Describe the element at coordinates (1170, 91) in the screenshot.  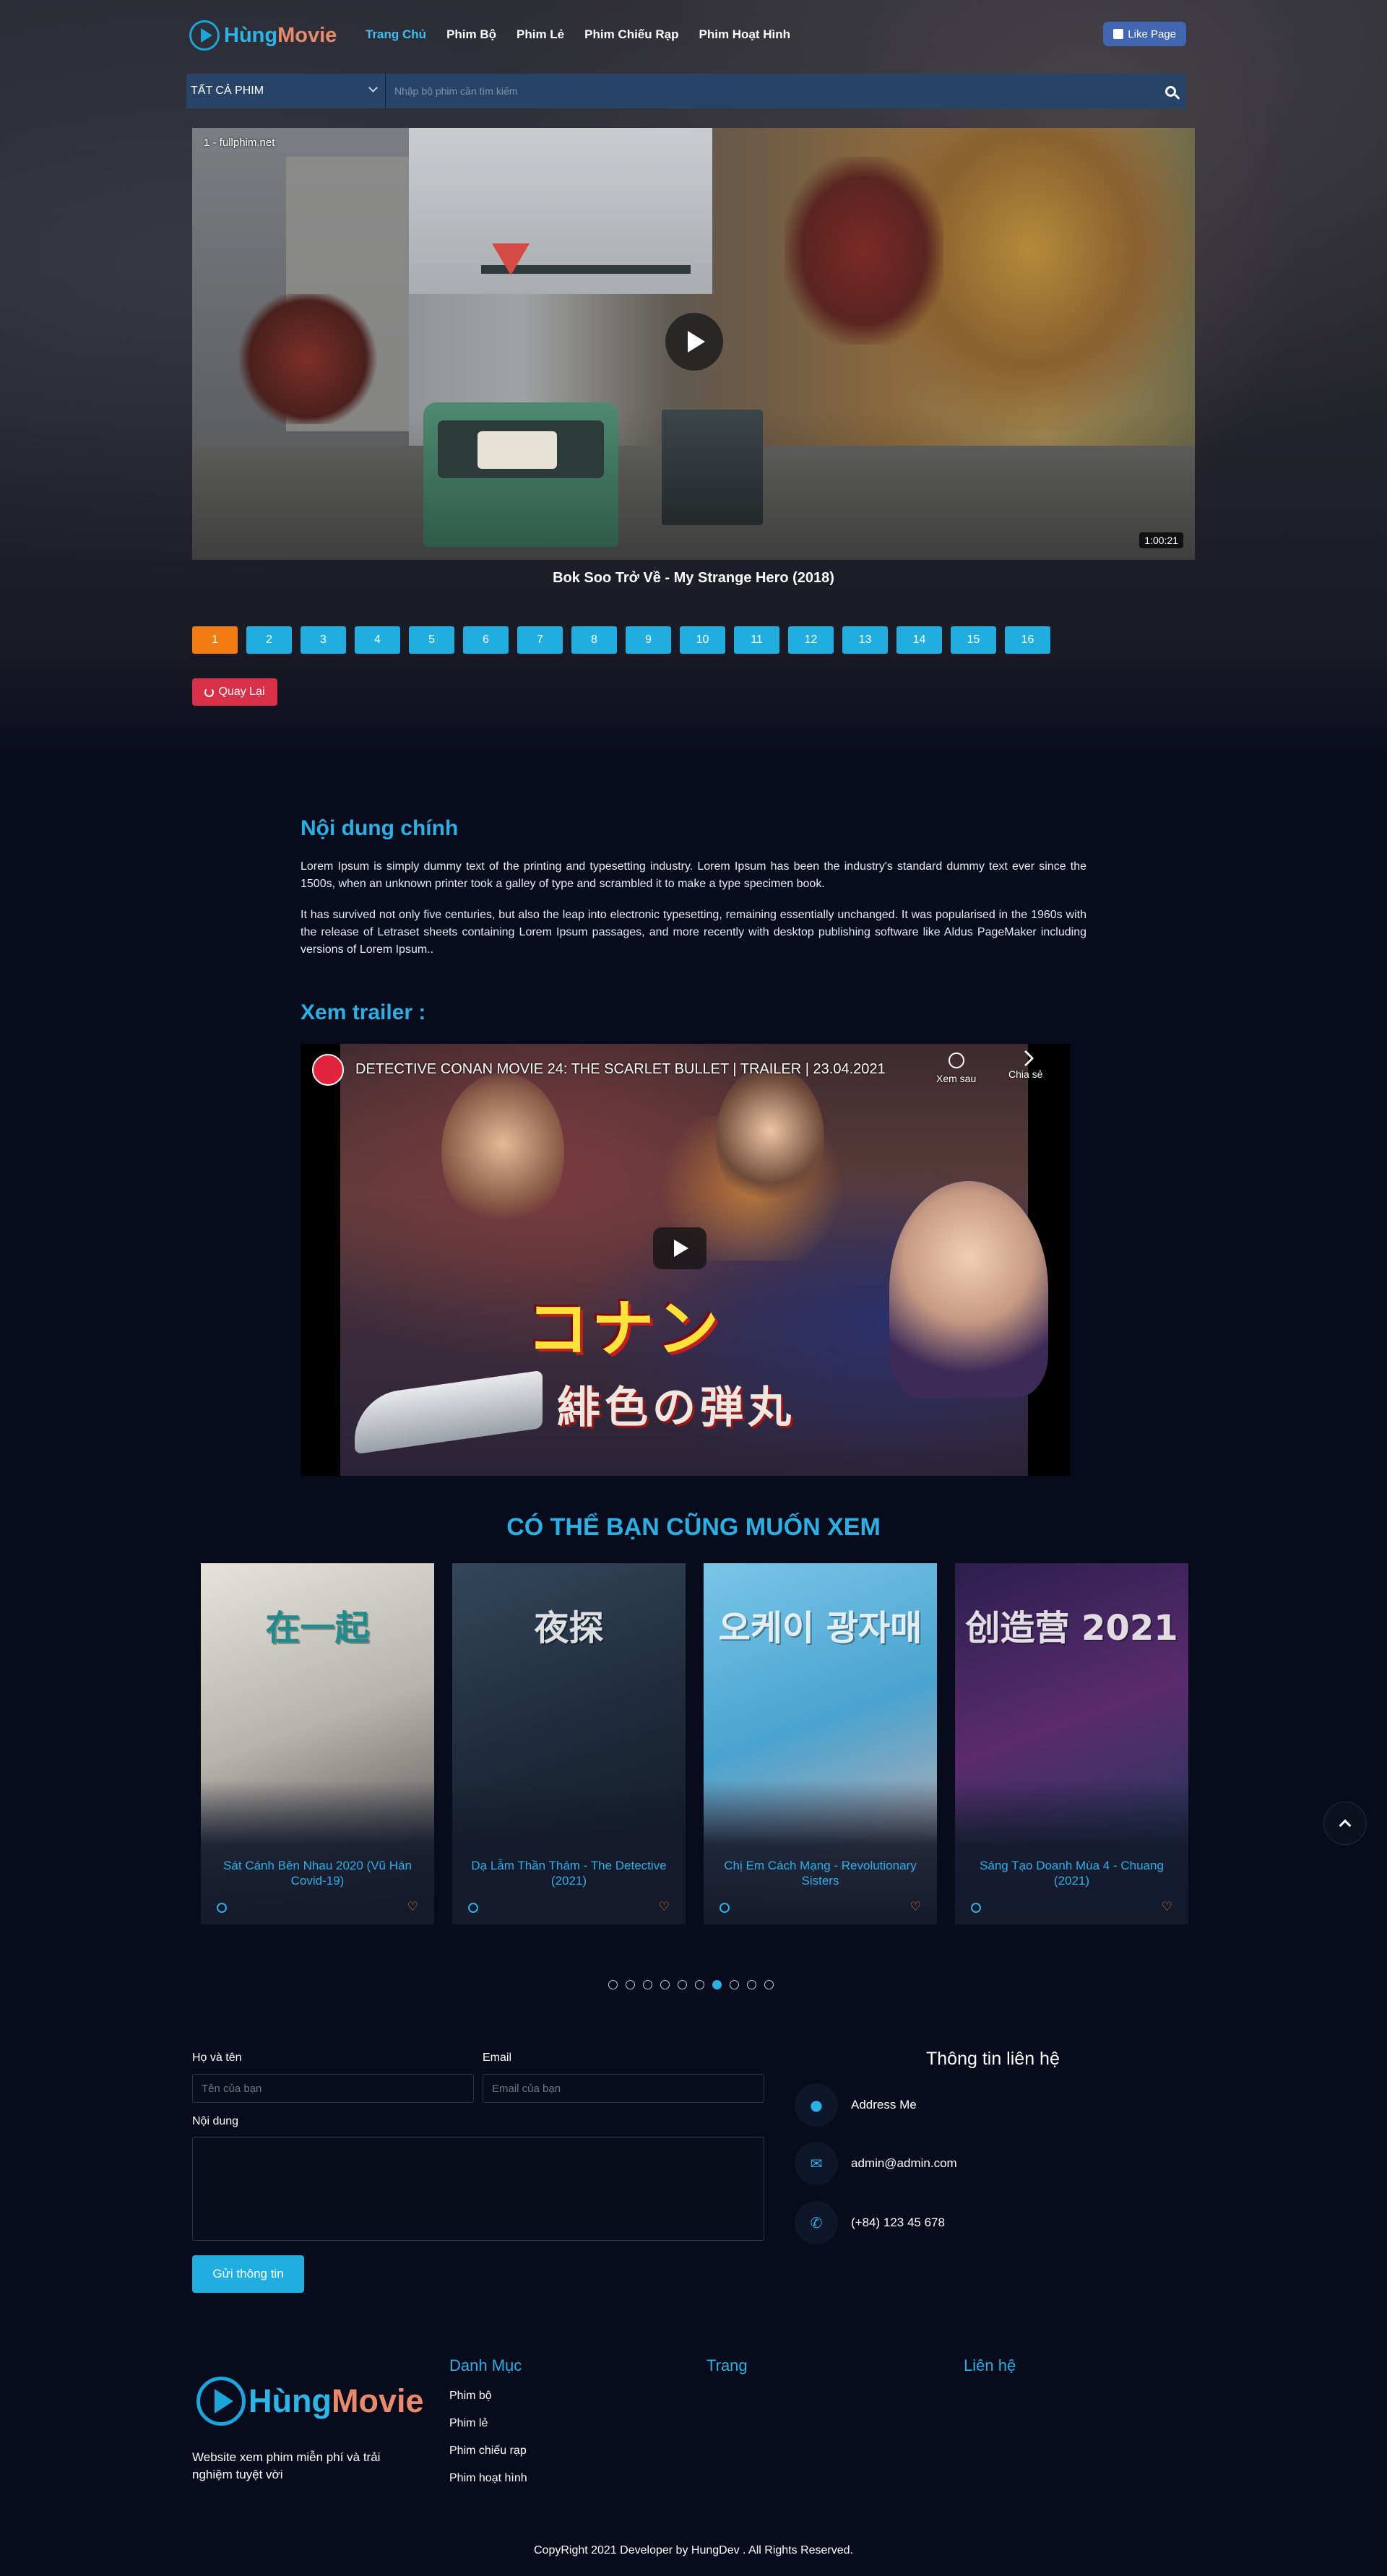
I see `search-button` at that location.